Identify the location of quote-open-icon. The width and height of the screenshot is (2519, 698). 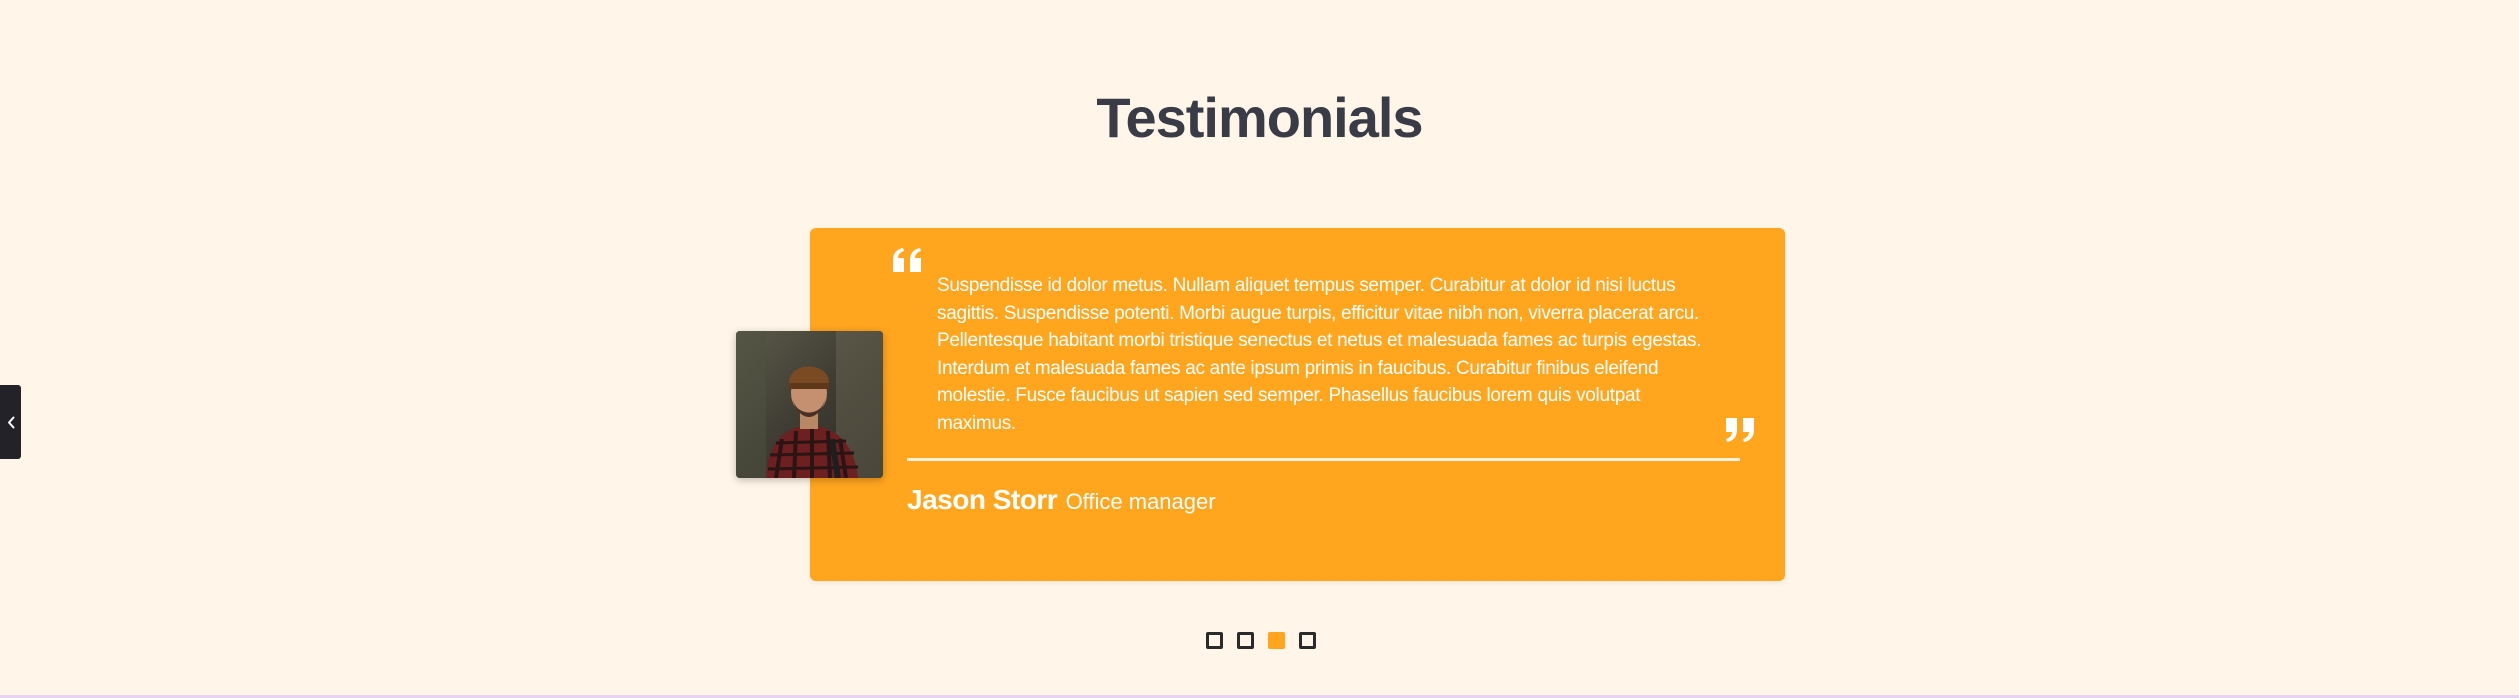
(907, 260).